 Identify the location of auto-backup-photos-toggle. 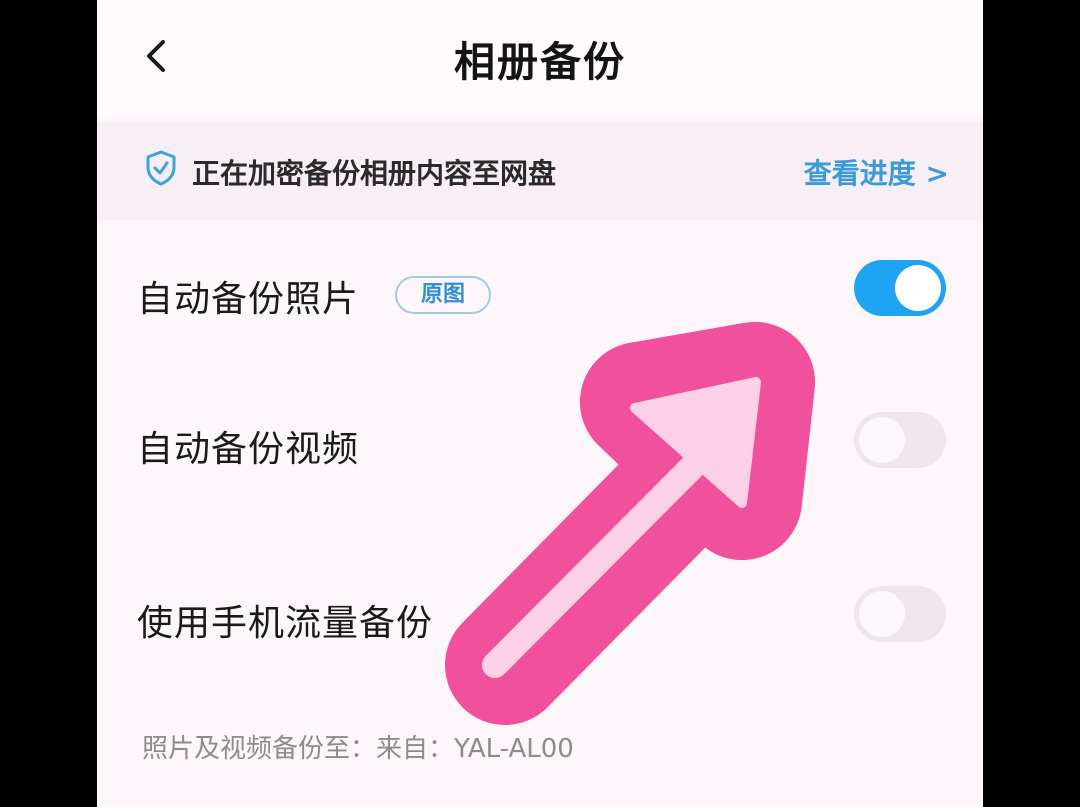
(900, 288).